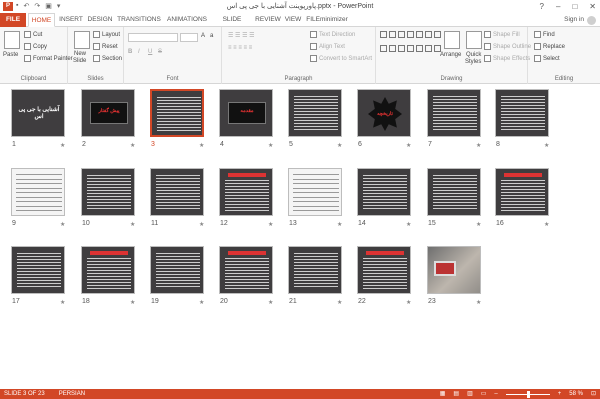  I want to click on font-name-combo, so click(153, 37).